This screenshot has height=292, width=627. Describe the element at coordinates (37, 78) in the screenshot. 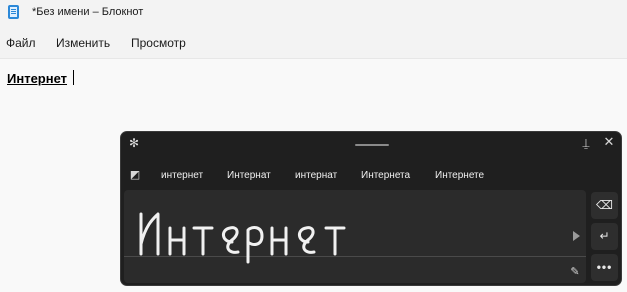

I see `document-text: Интернет` at that location.